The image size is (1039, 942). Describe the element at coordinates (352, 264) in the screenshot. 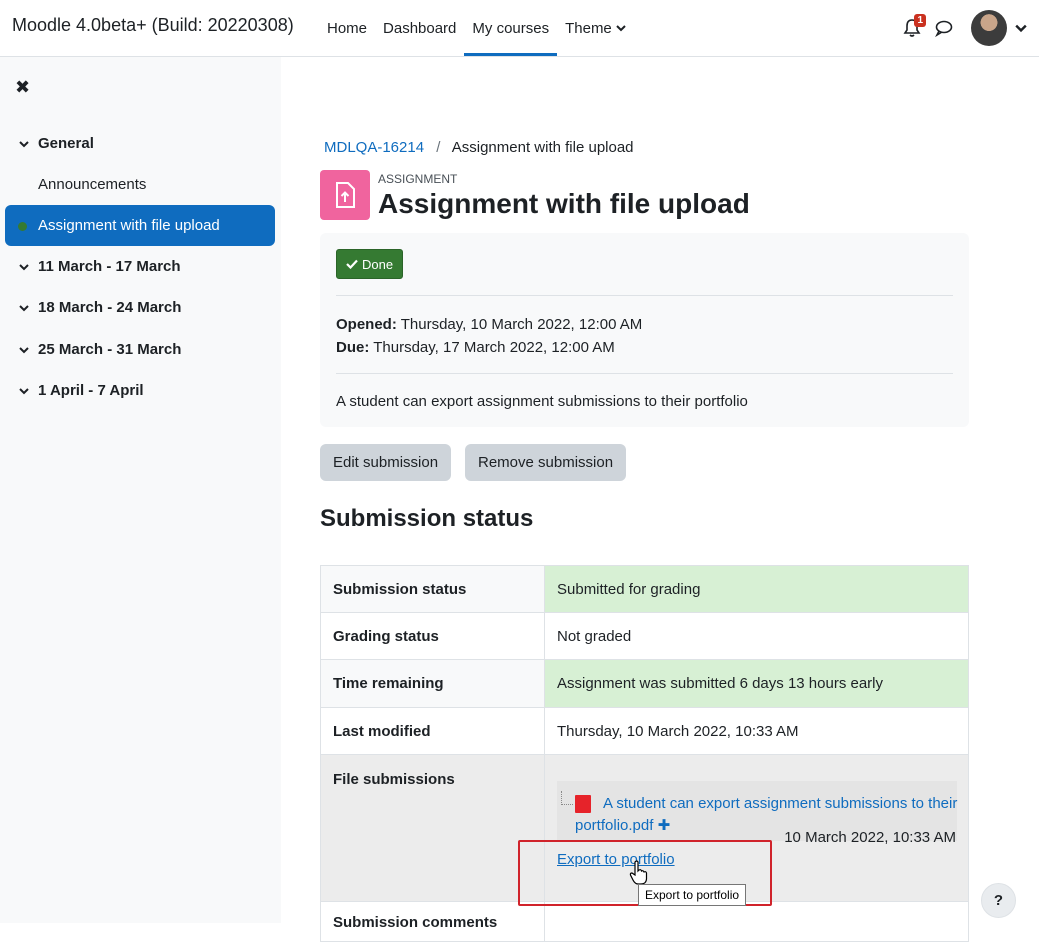

I see `check-icon` at that location.